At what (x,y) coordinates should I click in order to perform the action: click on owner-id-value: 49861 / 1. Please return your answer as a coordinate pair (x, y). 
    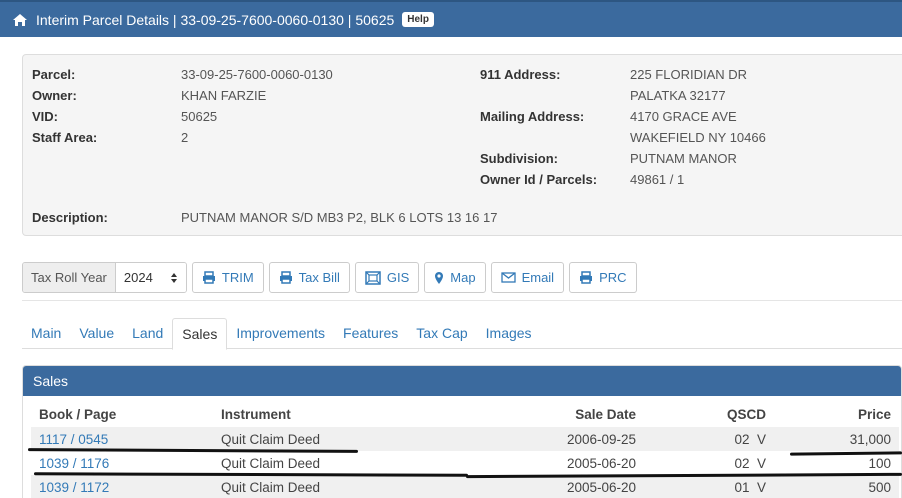
    Looking at the image, I should click on (657, 179).